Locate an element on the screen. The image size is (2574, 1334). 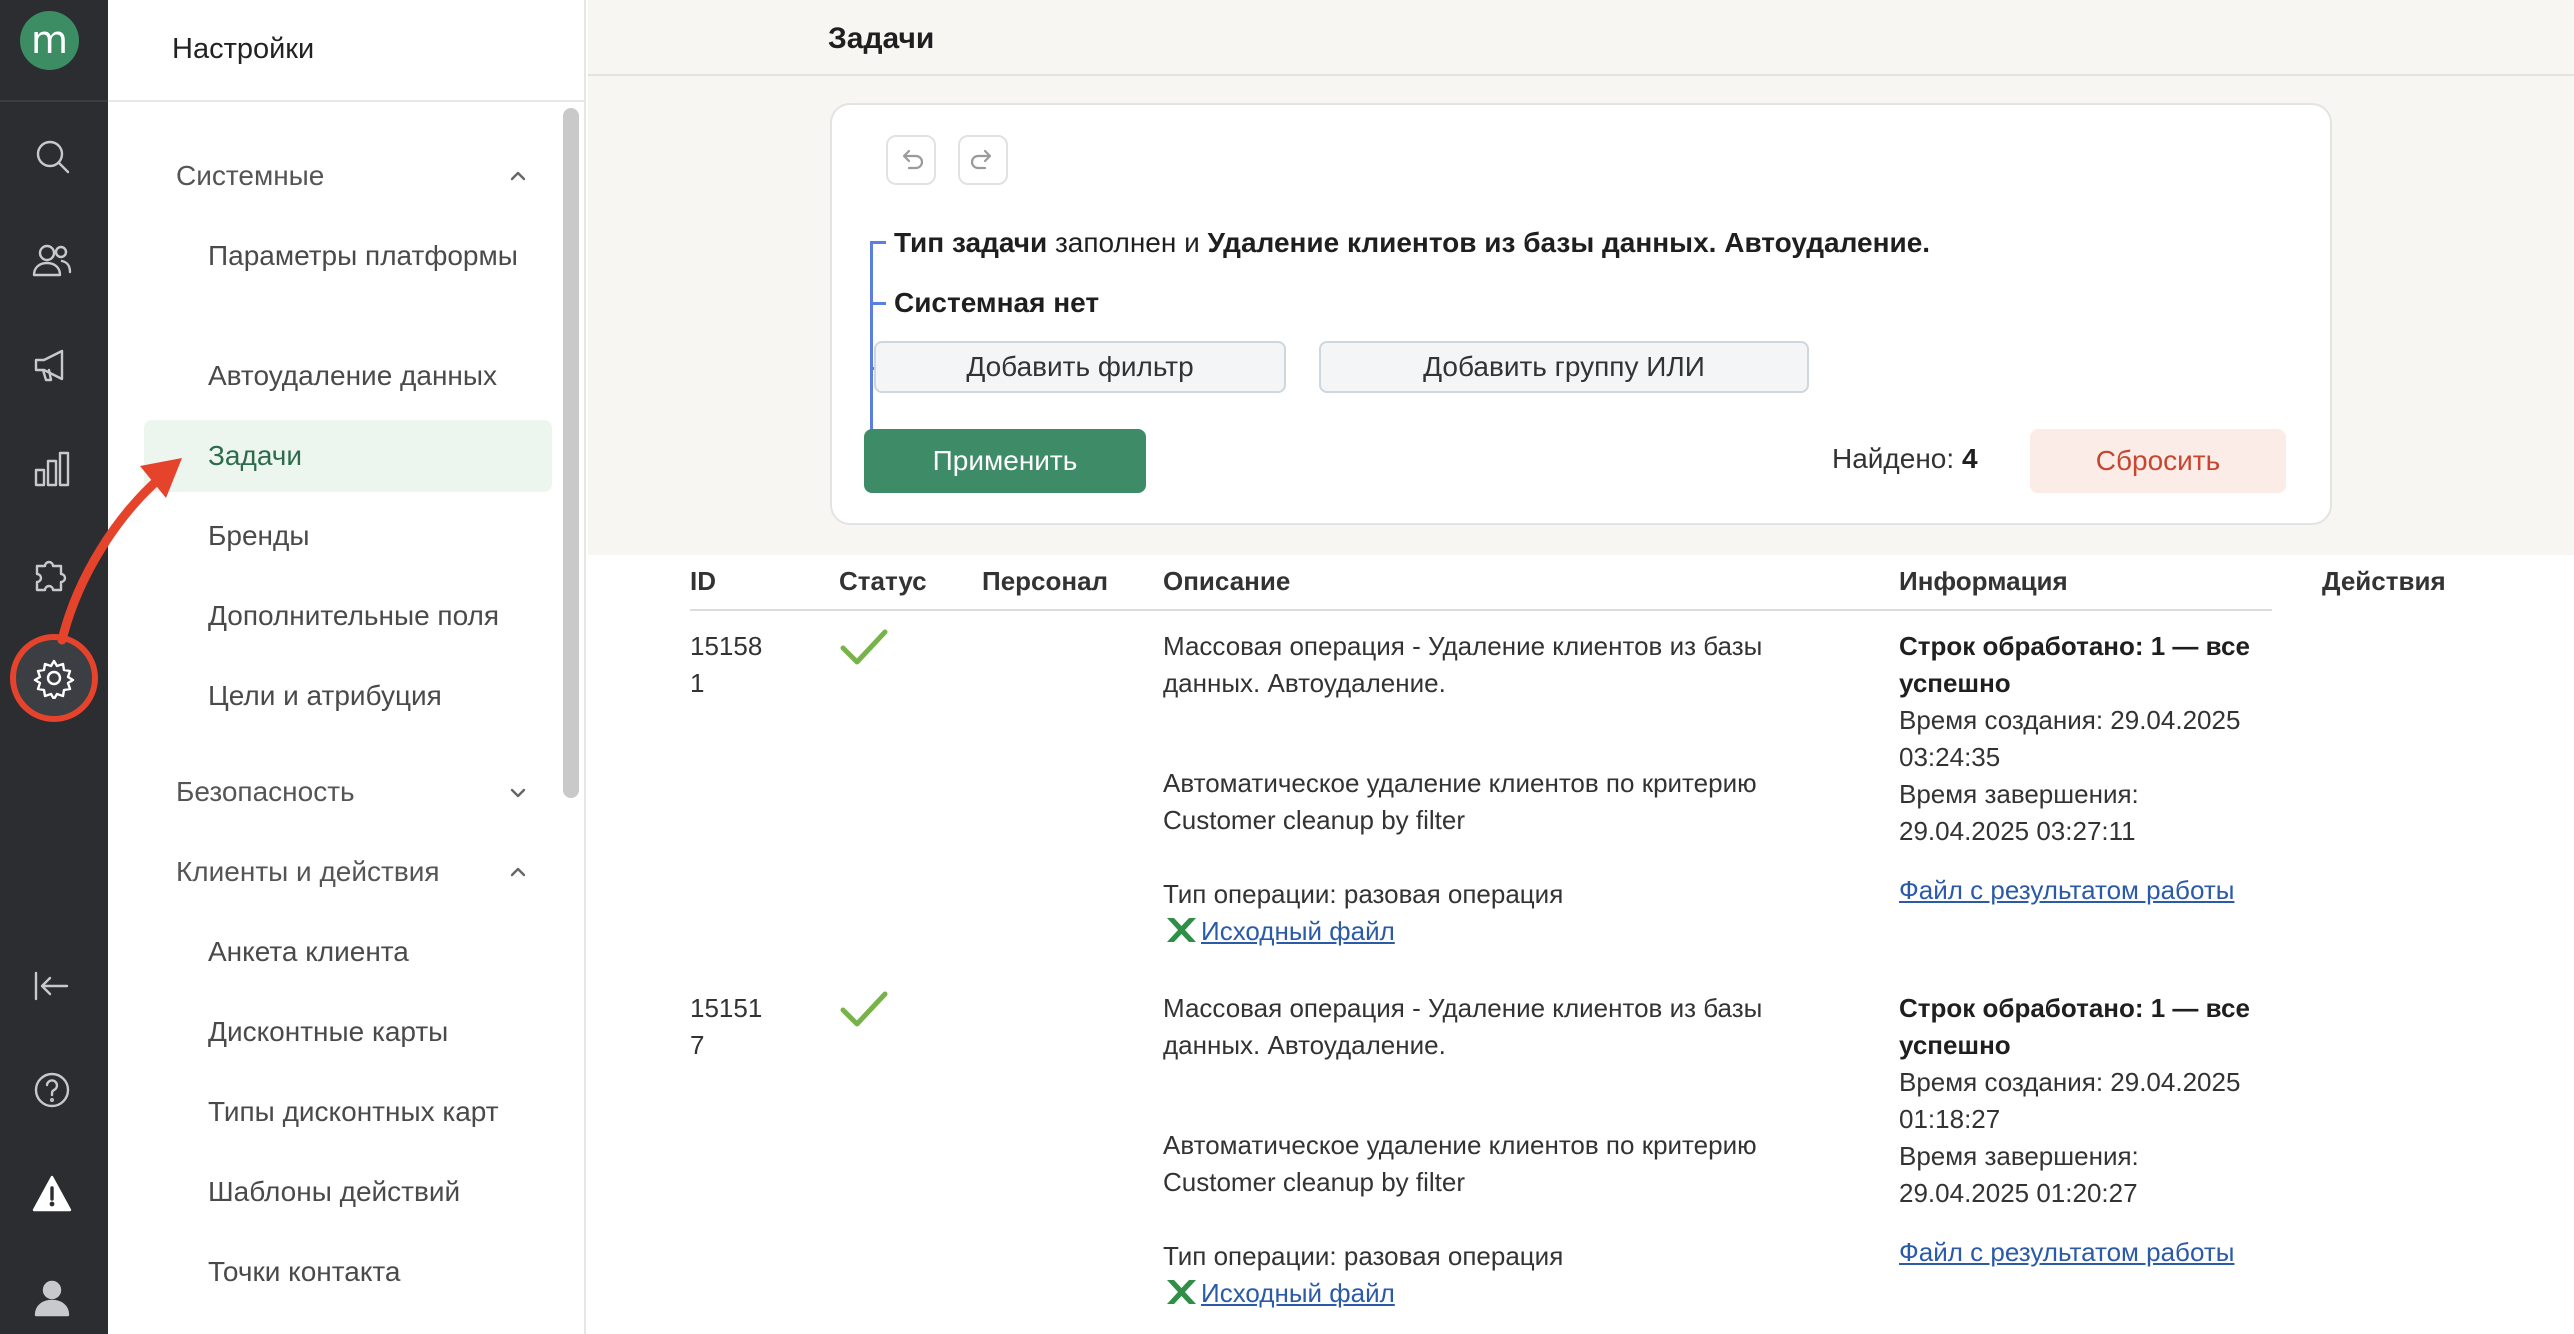
sidebar-group-clients-actions: Клиенты и действия is located at coordinates (308, 872).